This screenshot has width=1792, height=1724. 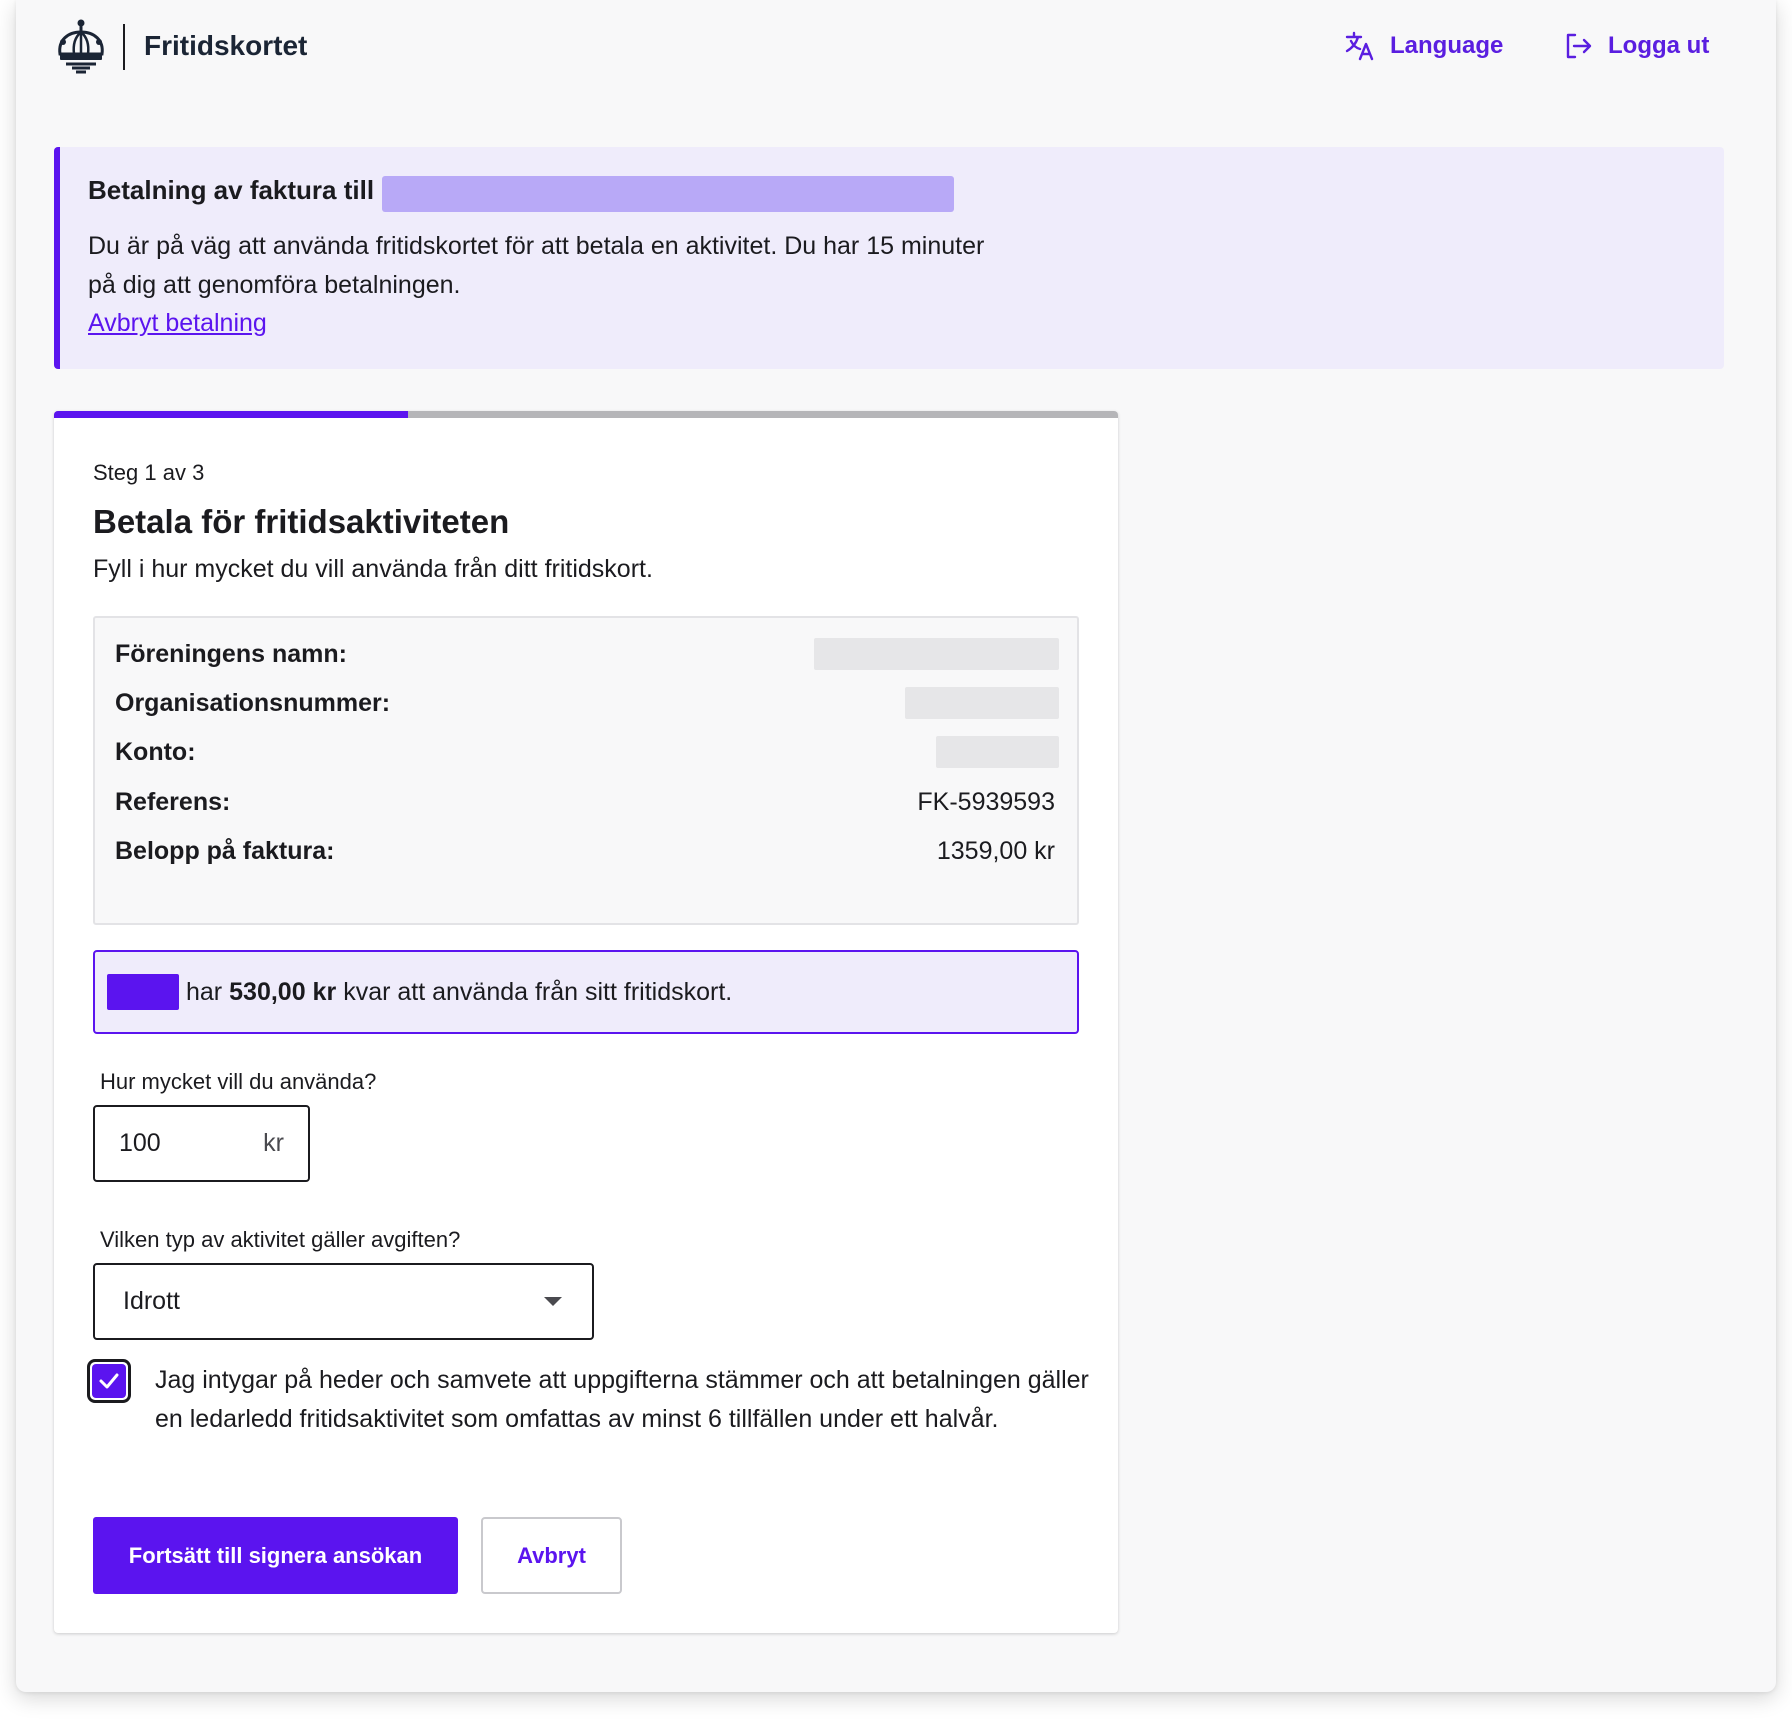 What do you see at coordinates (231, 653) in the screenshot?
I see `info-label: Föreningens namn:` at bounding box center [231, 653].